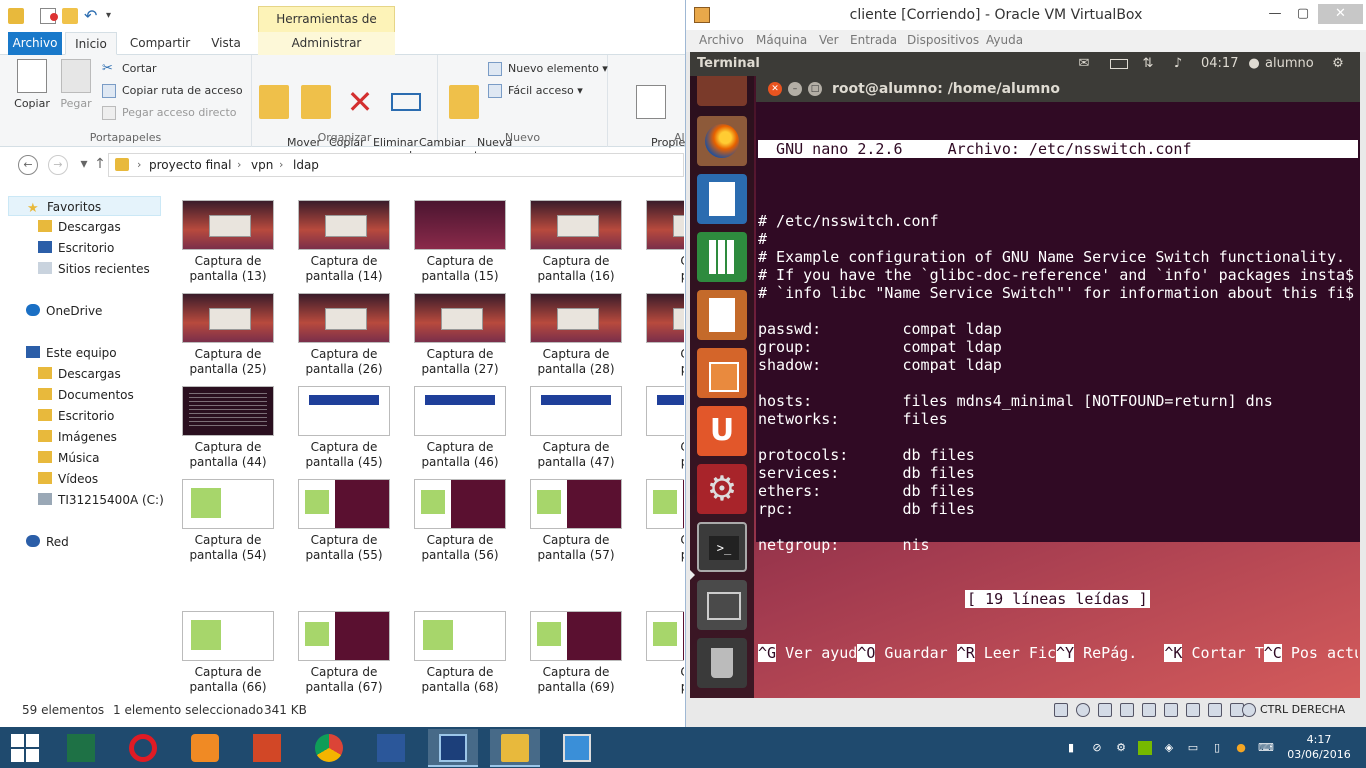  What do you see at coordinates (722, 315) in the screenshot?
I see `impress-icon` at bounding box center [722, 315].